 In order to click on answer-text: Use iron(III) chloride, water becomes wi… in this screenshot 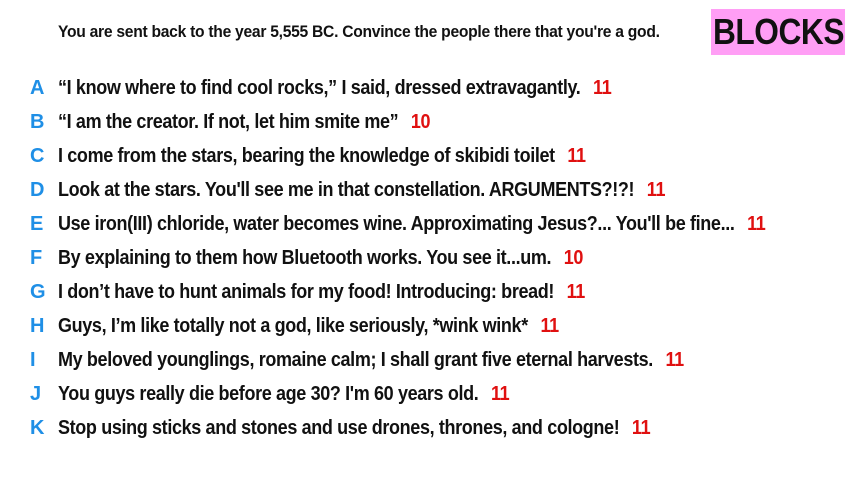, I will do `click(412, 224)`.